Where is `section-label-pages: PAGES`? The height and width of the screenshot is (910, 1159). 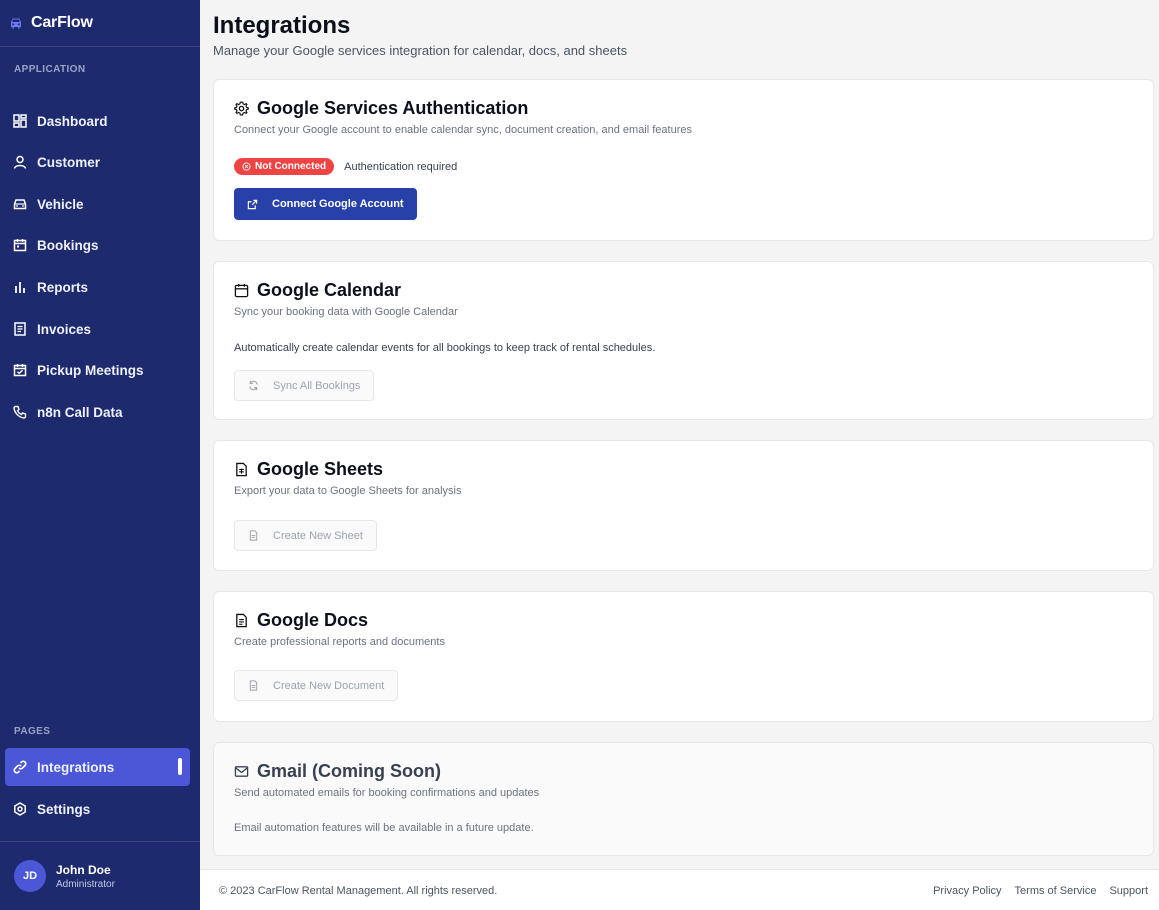
section-label-pages: PAGES is located at coordinates (32, 731).